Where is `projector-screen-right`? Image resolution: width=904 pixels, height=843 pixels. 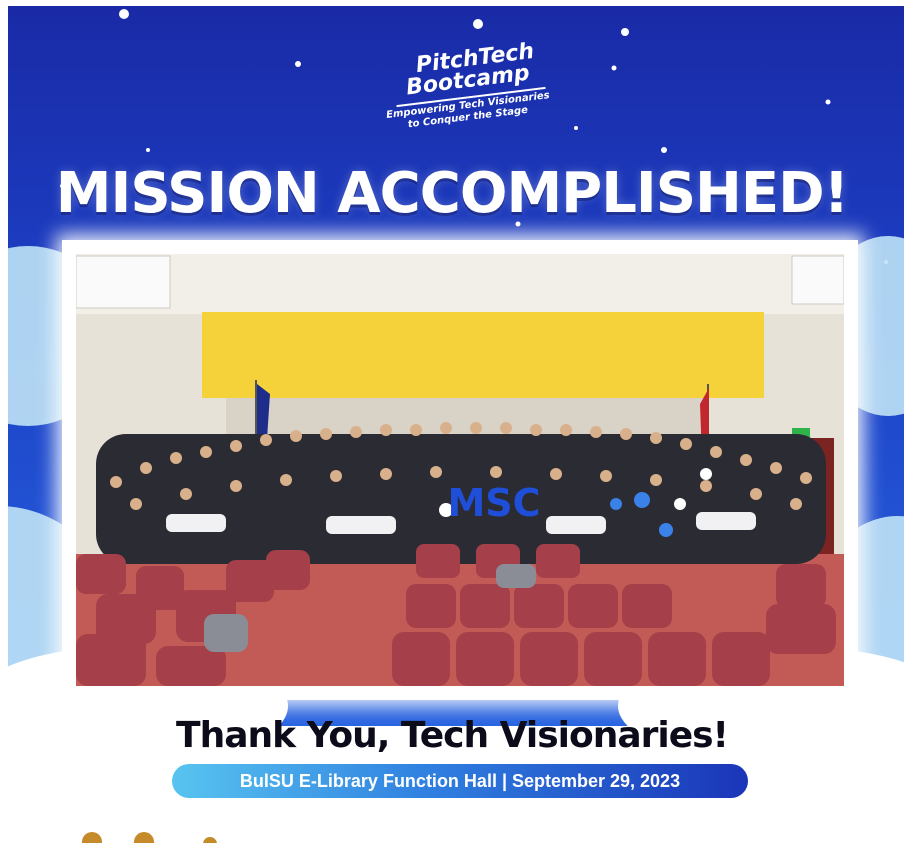 projector-screen-right is located at coordinates (817, 280).